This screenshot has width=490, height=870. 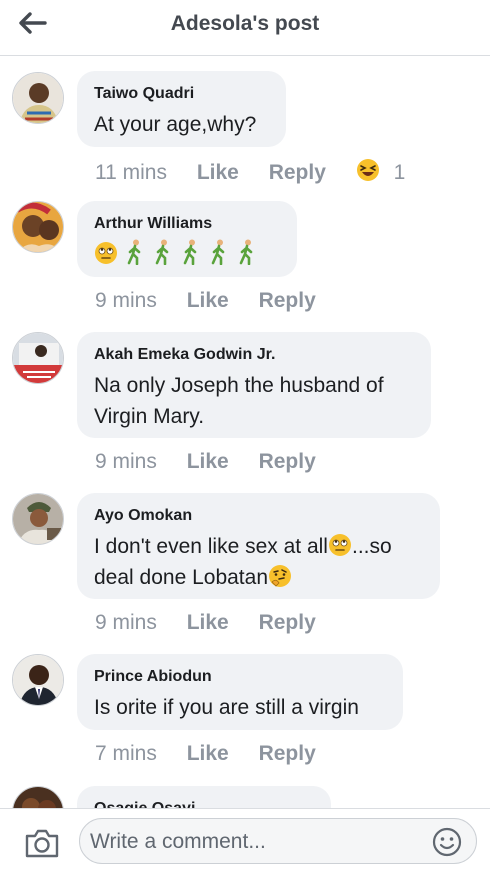 What do you see at coordinates (42, 843) in the screenshot?
I see `camera-icon` at bounding box center [42, 843].